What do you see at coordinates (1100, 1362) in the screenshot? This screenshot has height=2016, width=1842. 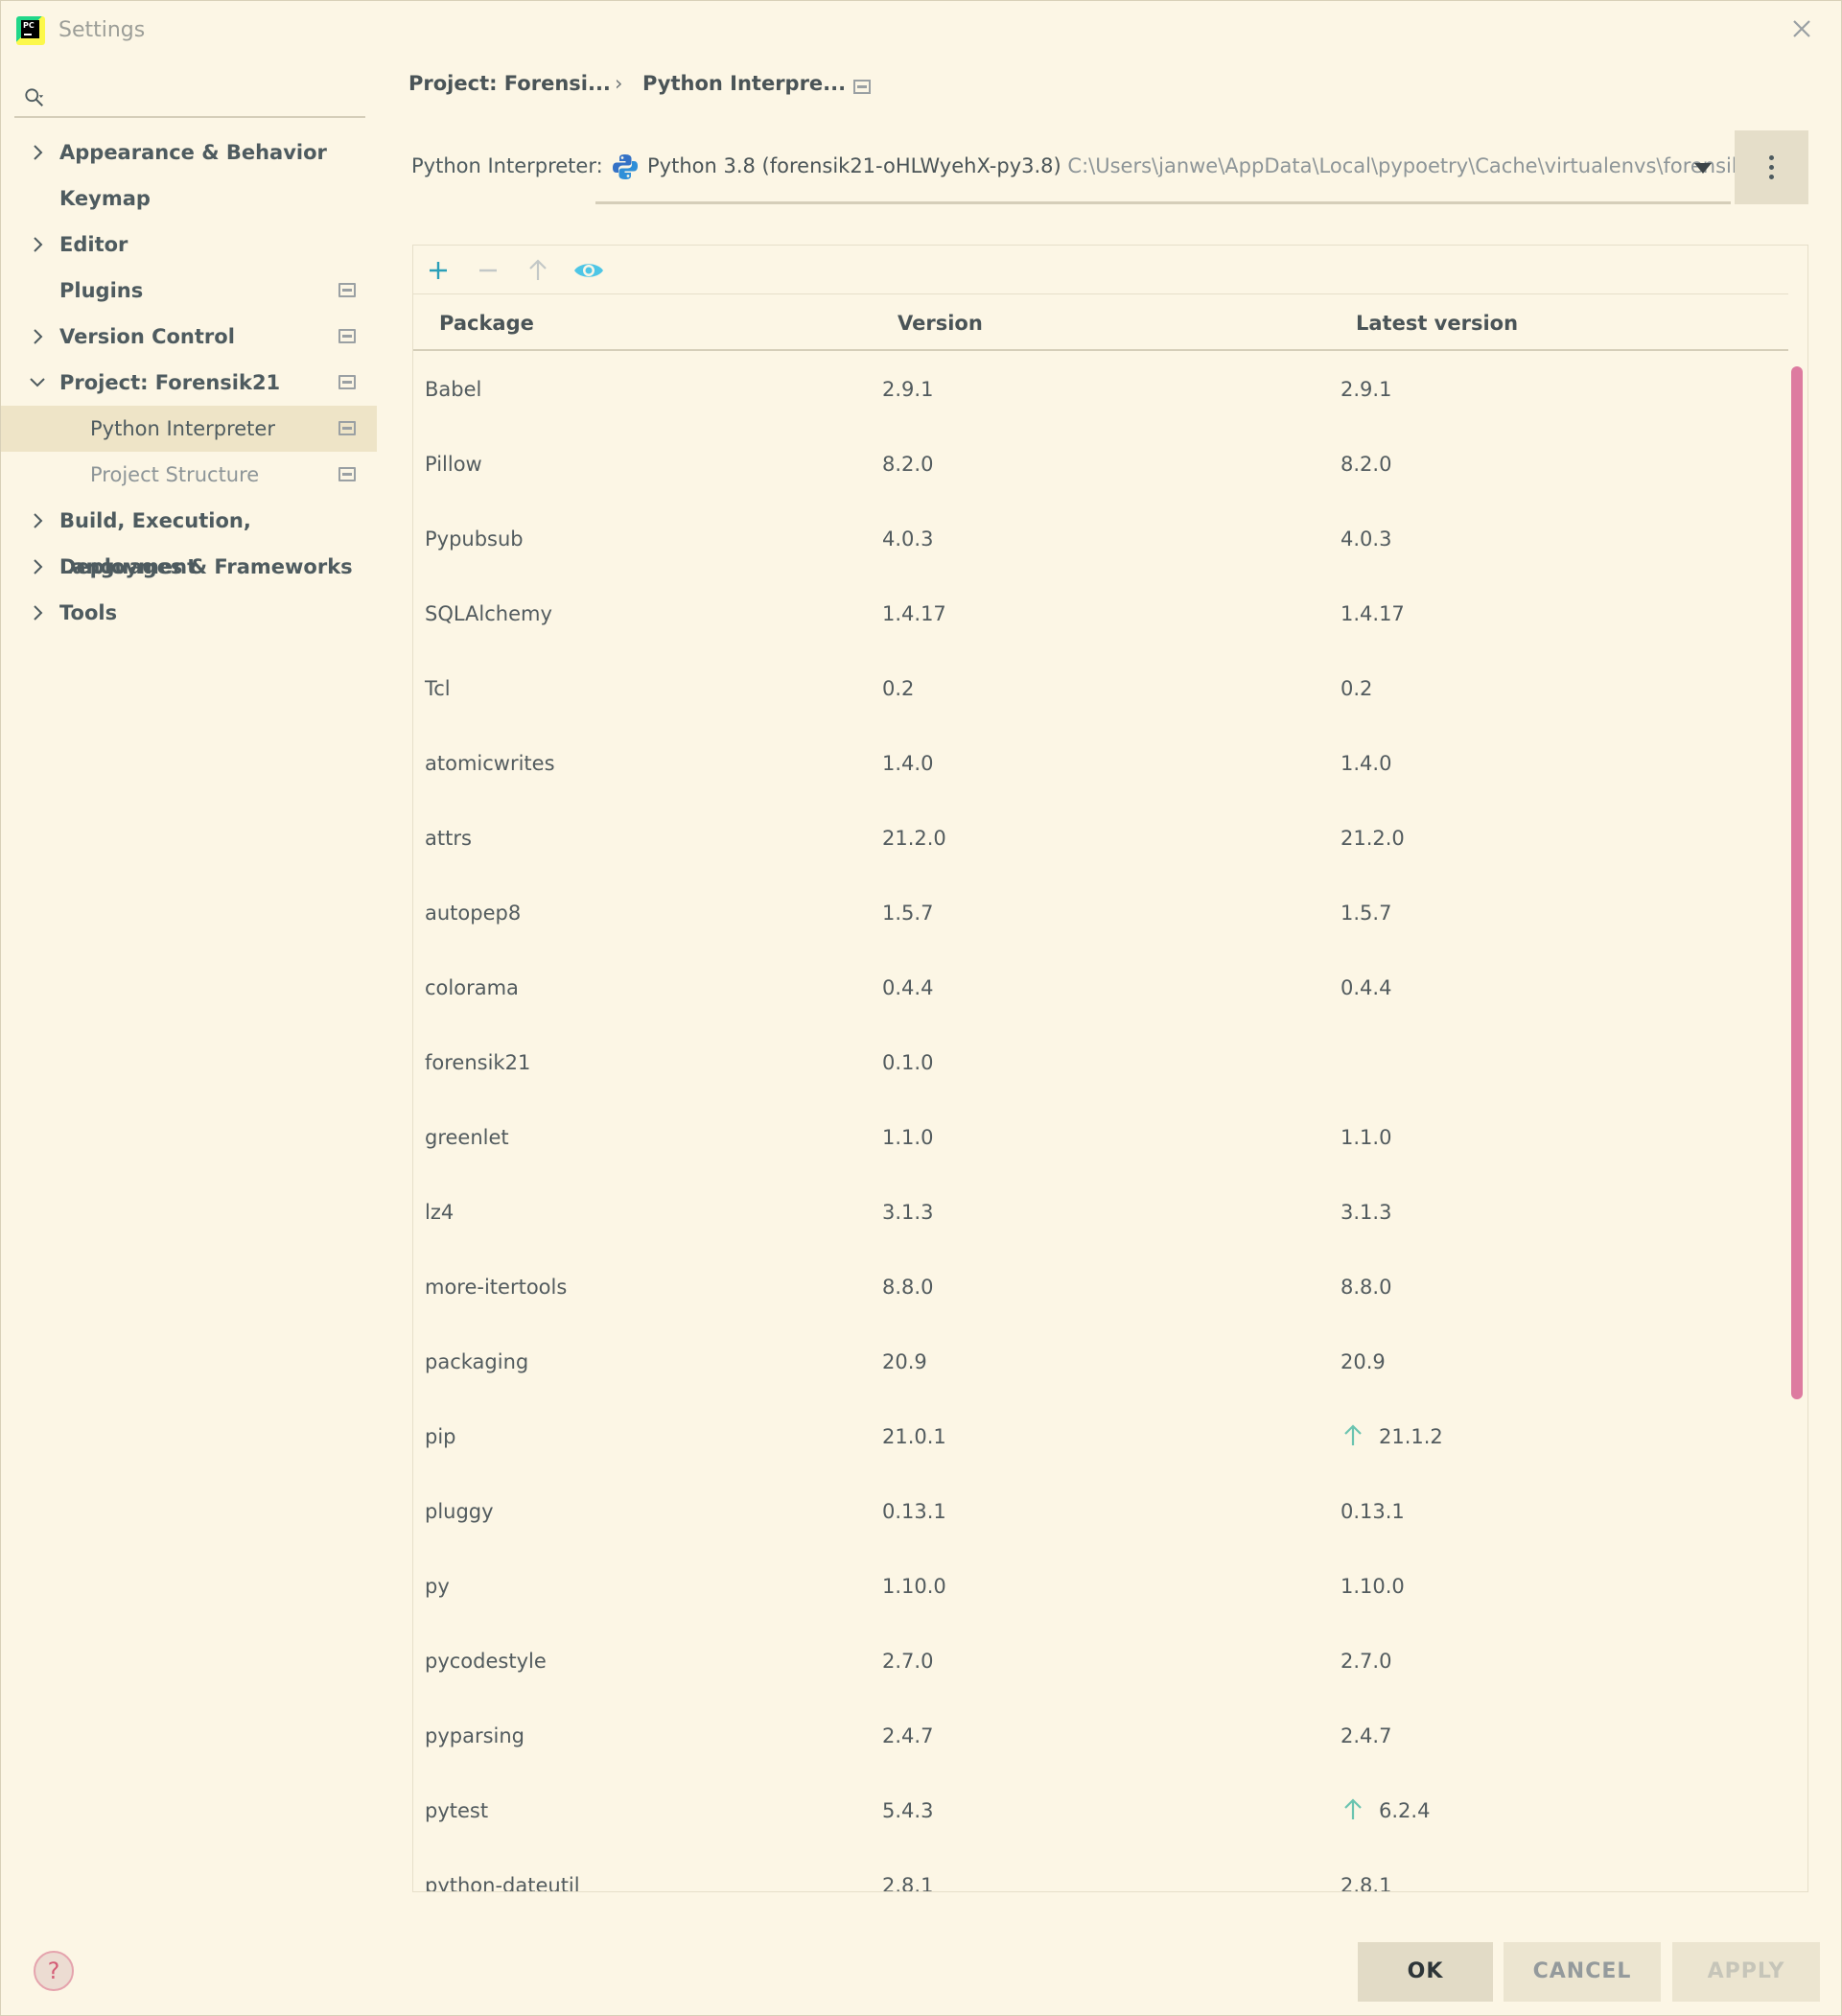 I see `package-row: packaging 20.9 20.9` at bounding box center [1100, 1362].